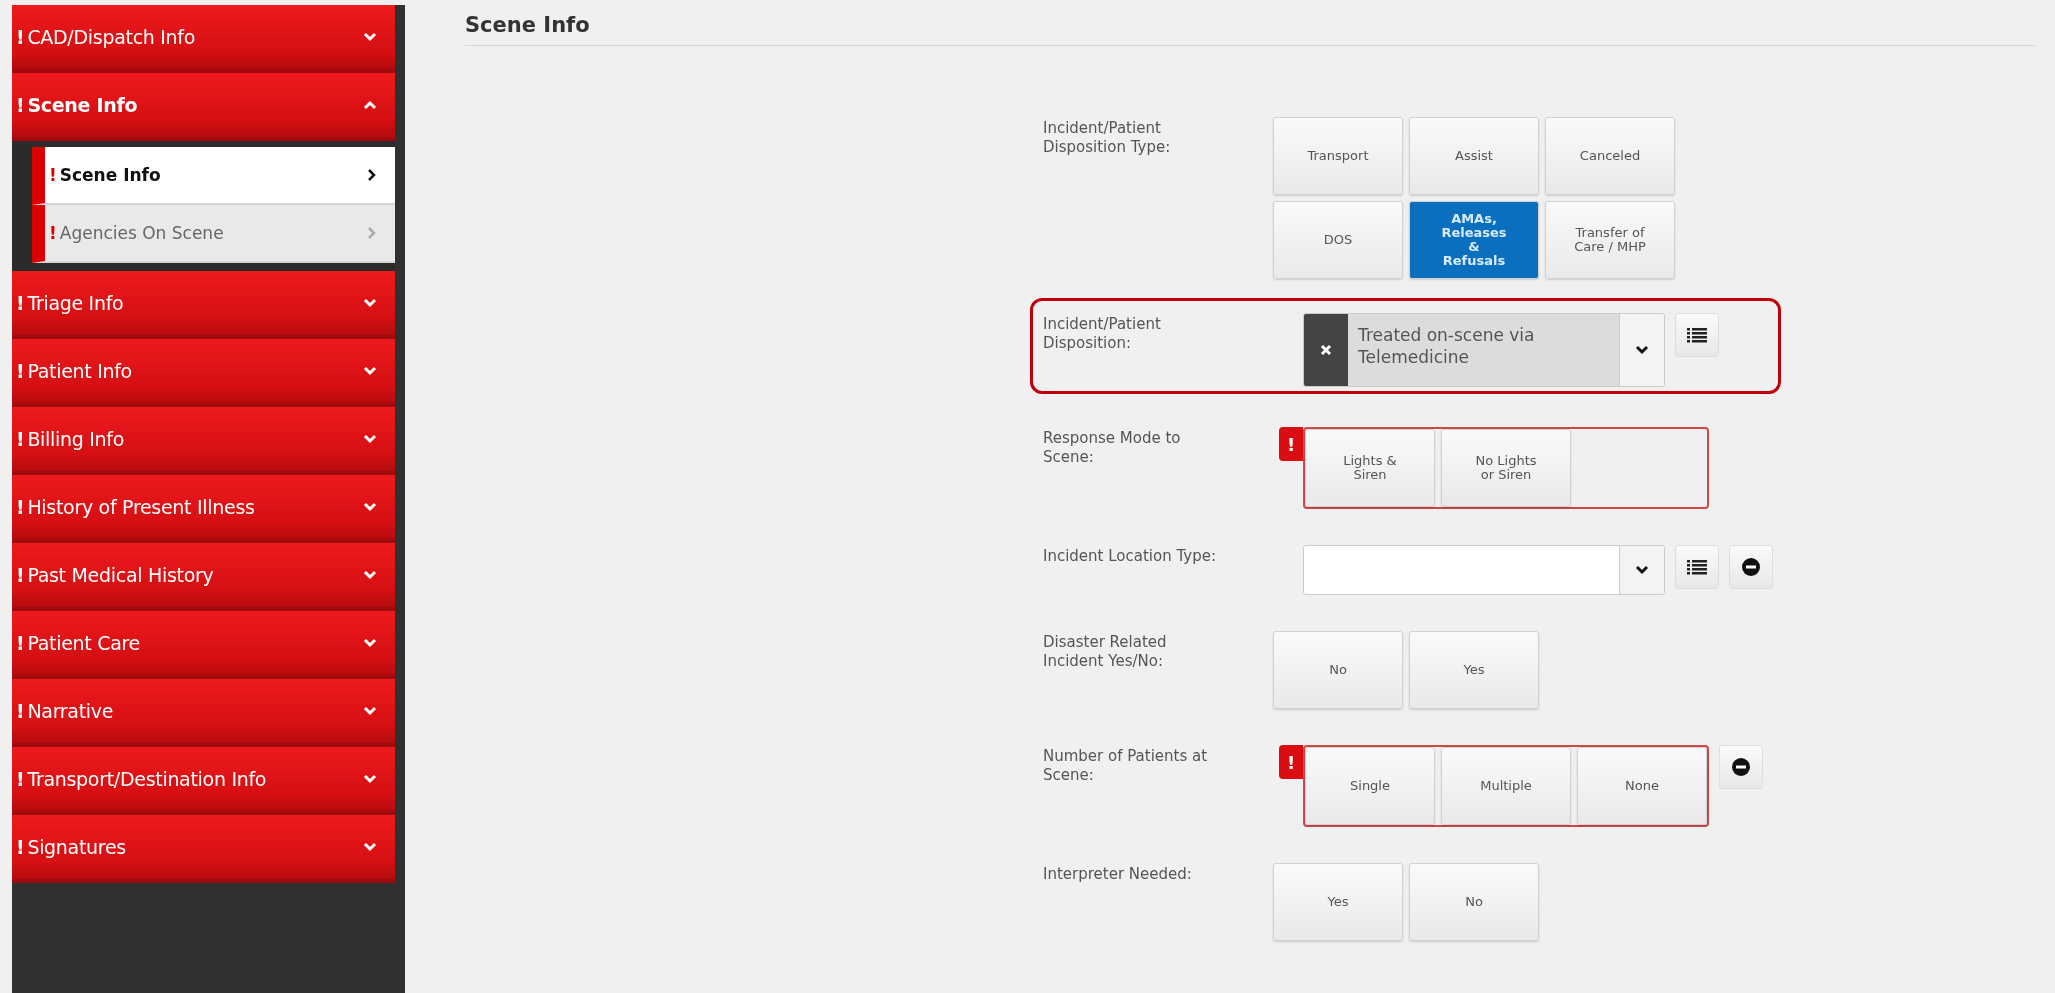  I want to click on section-label: History of Present Illness, so click(141, 507).